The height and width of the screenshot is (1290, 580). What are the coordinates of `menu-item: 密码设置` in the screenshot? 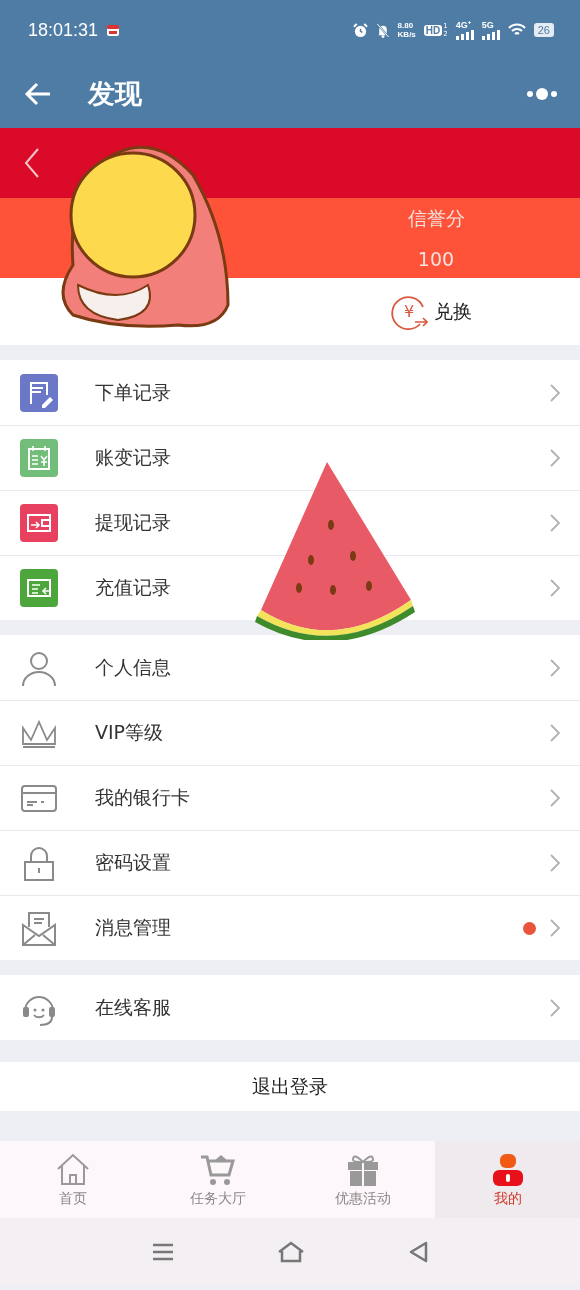 It's located at (290, 862).